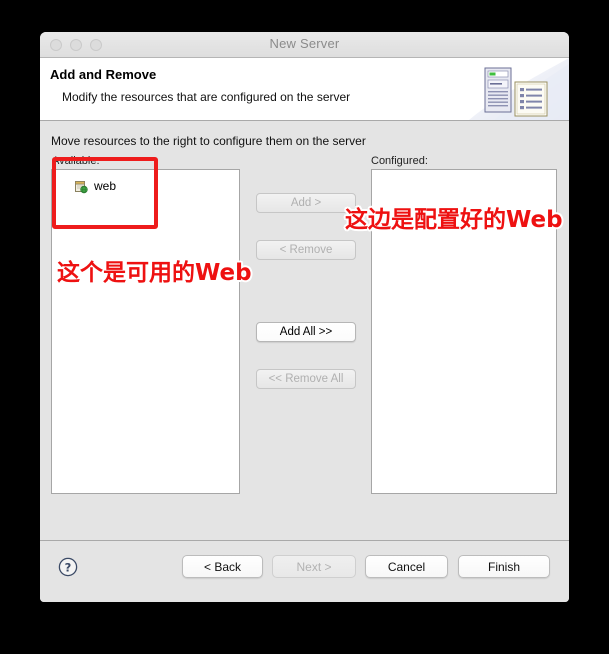 This screenshot has height=654, width=609. Describe the element at coordinates (314, 566) in the screenshot. I see `next-button: Next >` at that location.